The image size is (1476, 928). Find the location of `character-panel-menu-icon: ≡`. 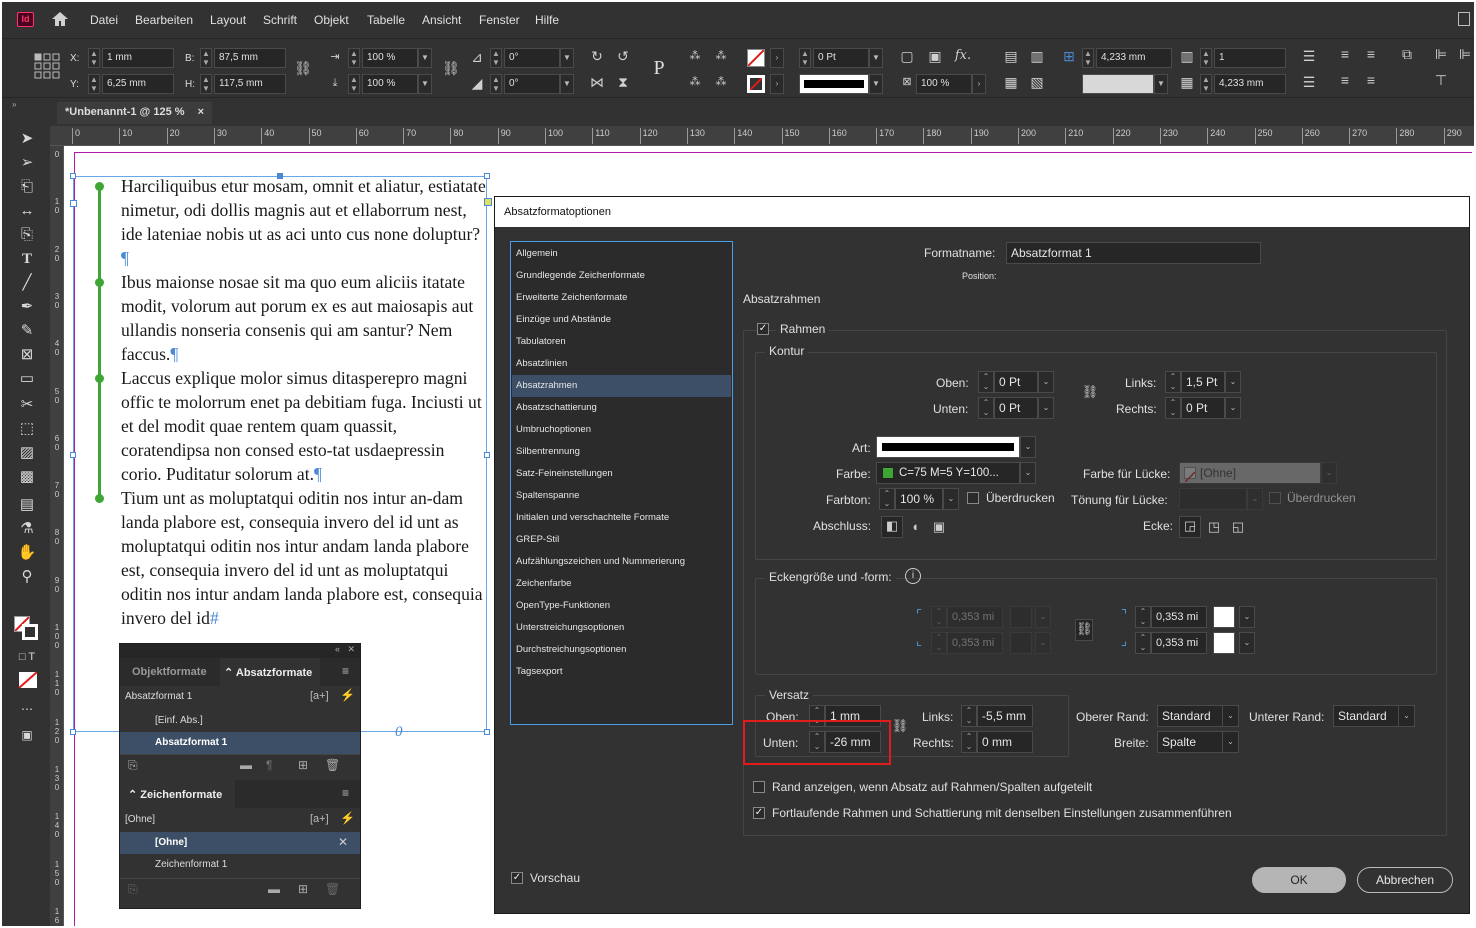

character-panel-menu-icon: ≡ is located at coordinates (345, 793).